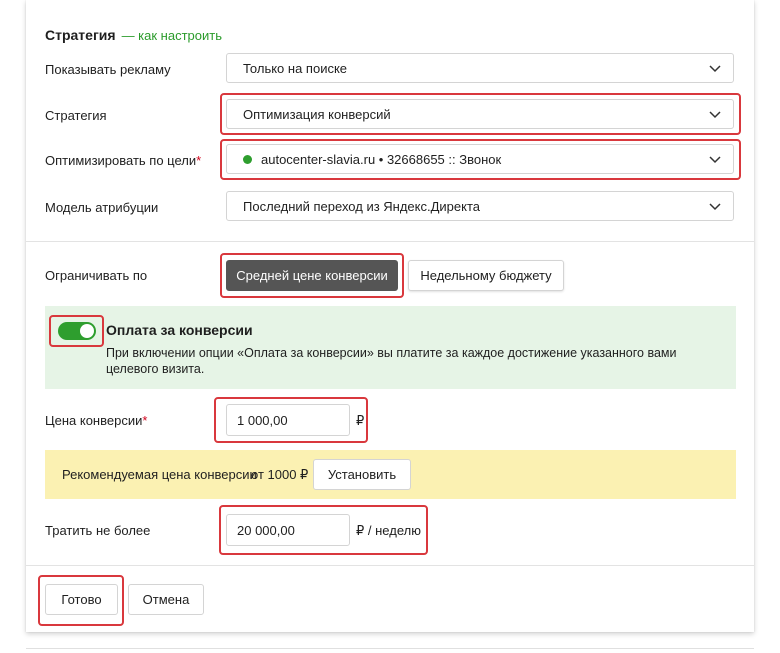 Image resolution: width=780 pixels, height=653 pixels. Describe the element at coordinates (323, 530) in the screenshot. I see `highlight-weekly-spend` at that location.